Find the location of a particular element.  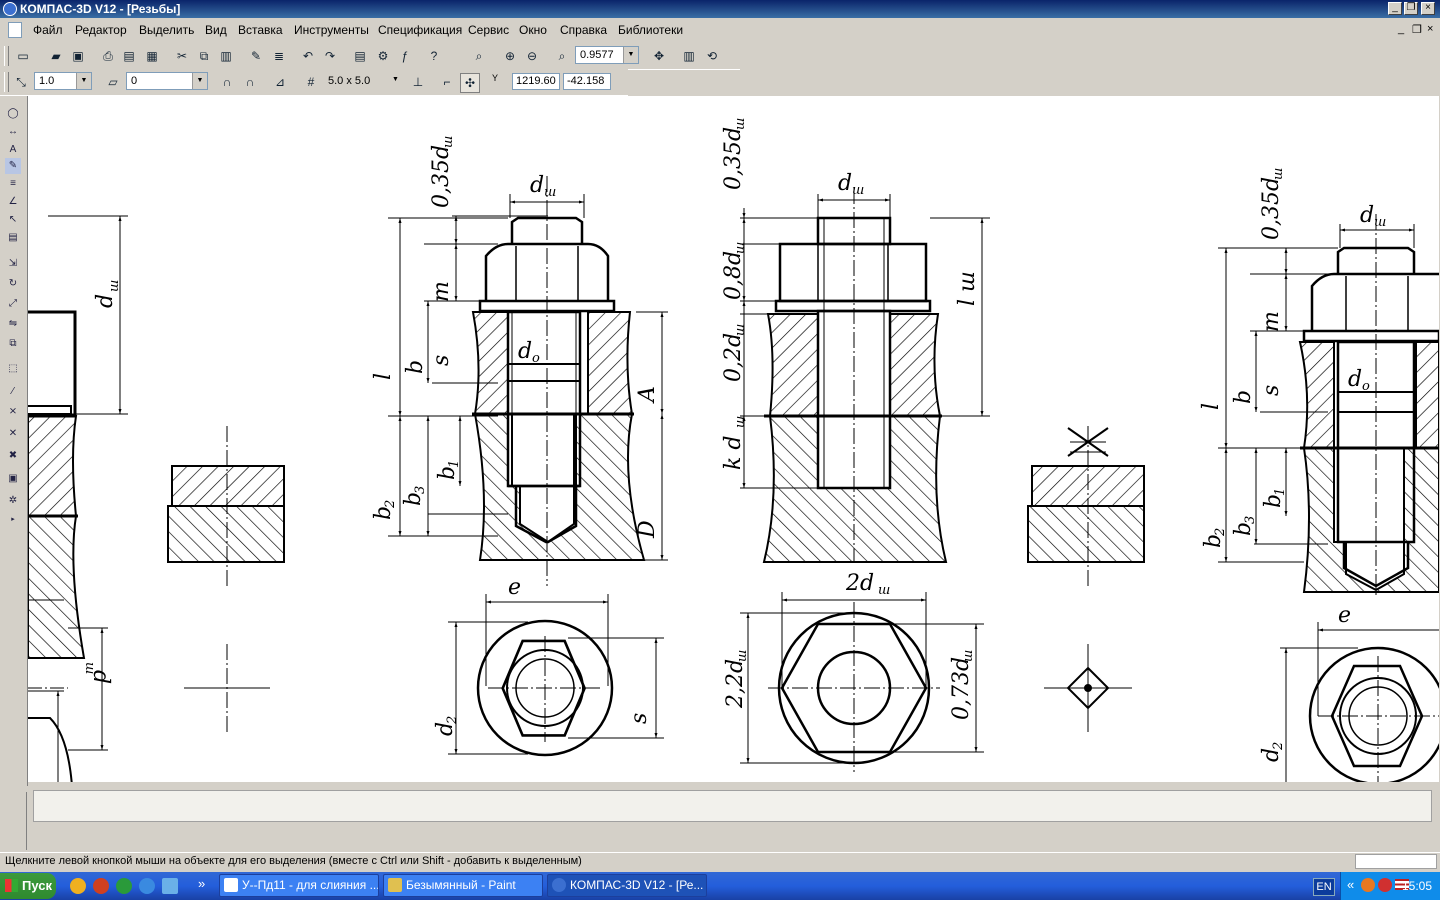

deform-icon: ⬚ is located at coordinates (13, 369).